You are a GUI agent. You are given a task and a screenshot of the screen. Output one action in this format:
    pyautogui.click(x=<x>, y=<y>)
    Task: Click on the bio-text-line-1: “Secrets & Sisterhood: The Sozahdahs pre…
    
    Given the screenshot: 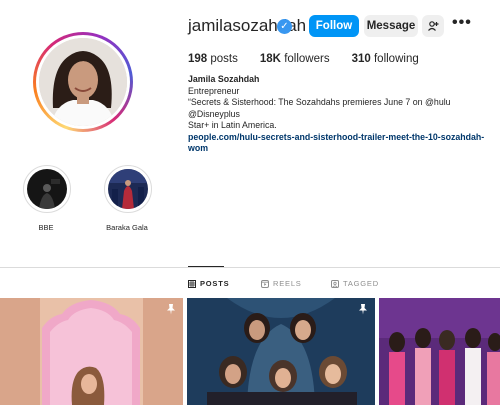 What is the action you would take?
    pyautogui.click(x=319, y=108)
    